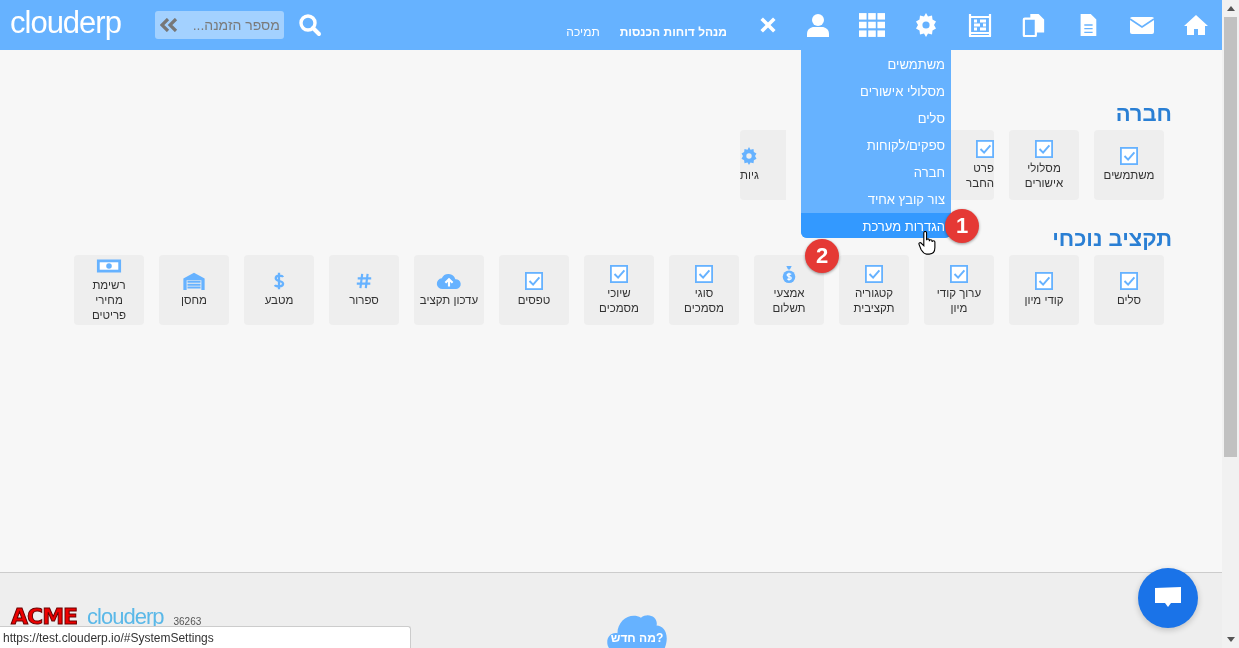 The width and height of the screenshot is (1239, 648). I want to click on settings-tile: קטגוריה תקציבית, so click(874, 290).